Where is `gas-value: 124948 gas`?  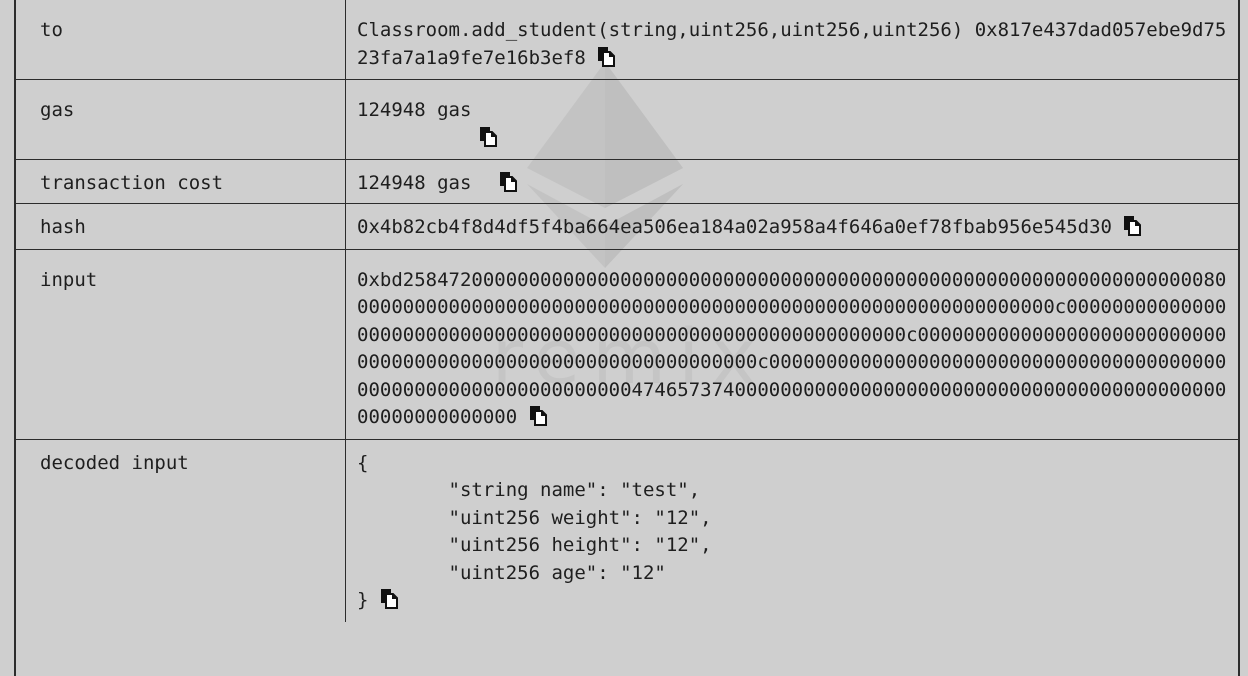
gas-value: 124948 gas is located at coordinates (414, 110).